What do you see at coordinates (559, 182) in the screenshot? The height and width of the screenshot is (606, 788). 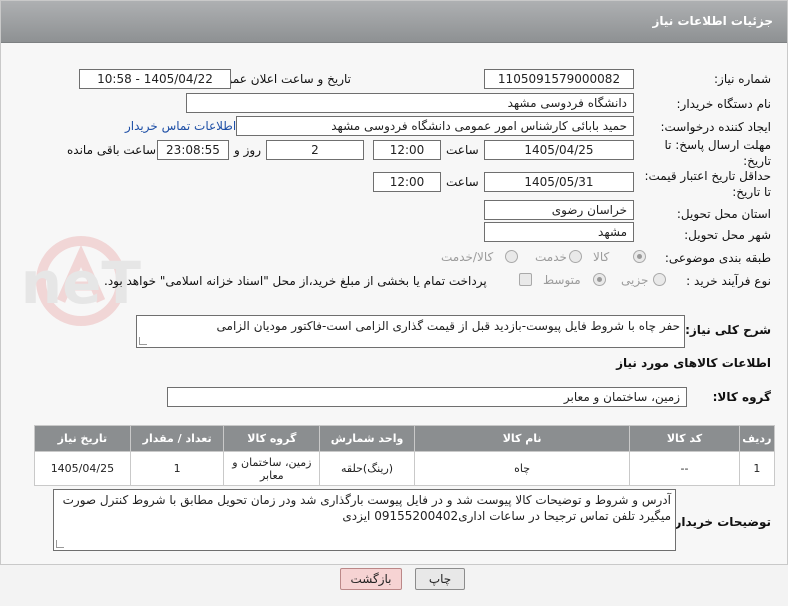 I see `validity-date-field: 1405/05/31` at bounding box center [559, 182].